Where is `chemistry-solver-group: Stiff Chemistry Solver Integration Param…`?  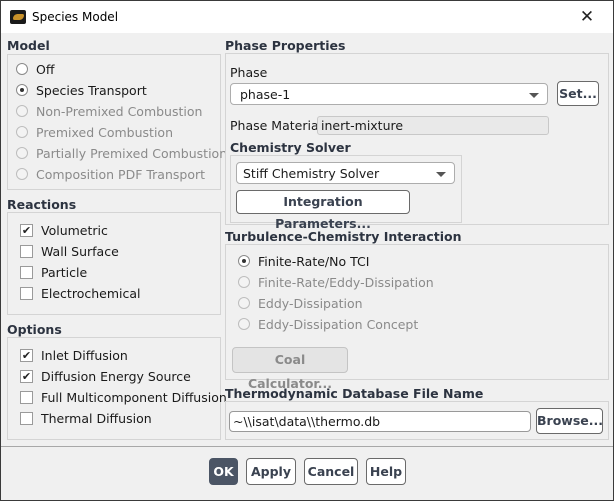 chemistry-solver-group: Stiff Chemistry Solver Integration Param… is located at coordinates (346, 193).